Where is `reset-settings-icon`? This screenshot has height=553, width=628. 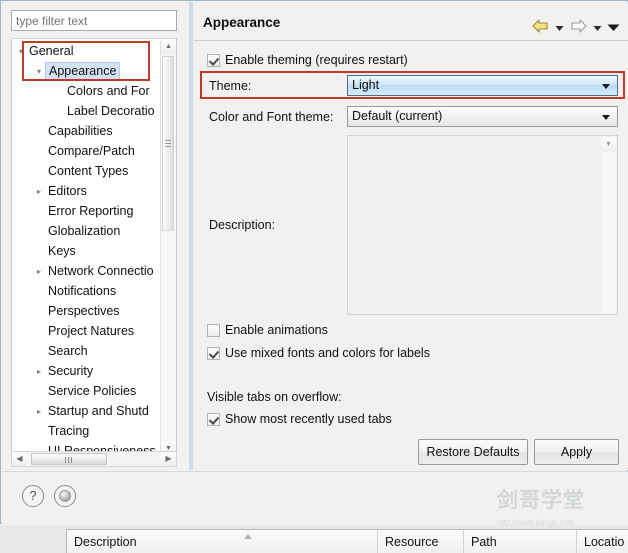 reset-settings-icon is located at coordinates (65, 496).